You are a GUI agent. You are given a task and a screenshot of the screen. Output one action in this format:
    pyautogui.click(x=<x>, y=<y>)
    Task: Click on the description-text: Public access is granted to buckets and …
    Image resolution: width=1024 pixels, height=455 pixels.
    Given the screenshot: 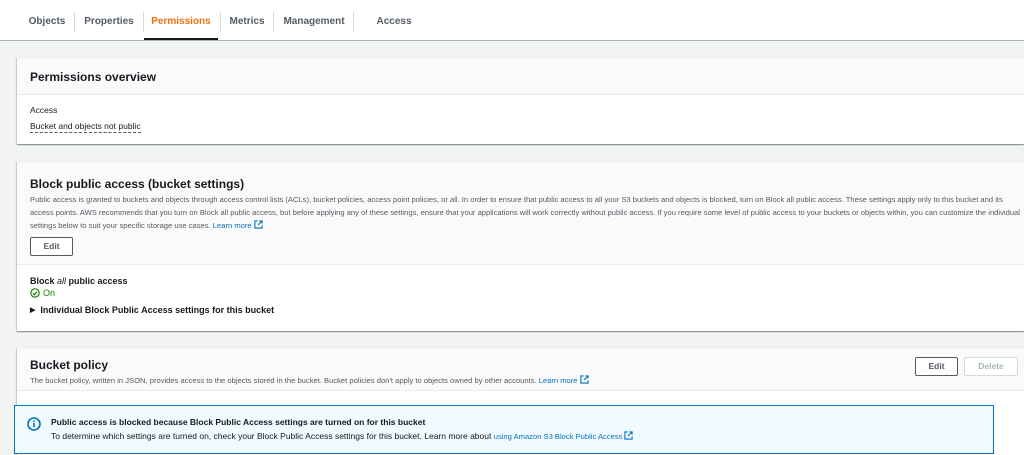 What is the action you would take?
    pyautogui.click(x=525, y=212)
    